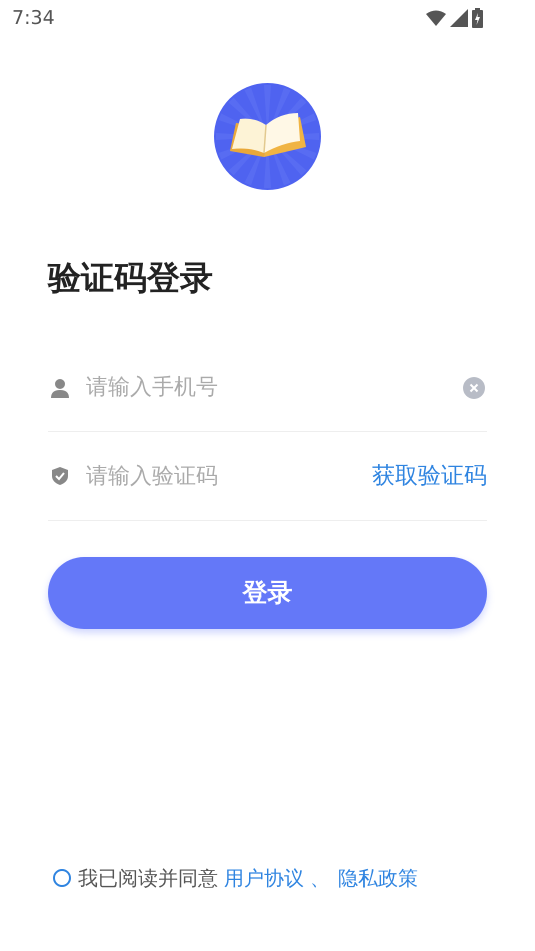  What do you see at coordinates (378, 878) in the screenshot?
I see `privacy-policy-link: 隐私政策` at bounding box center [378, 878].